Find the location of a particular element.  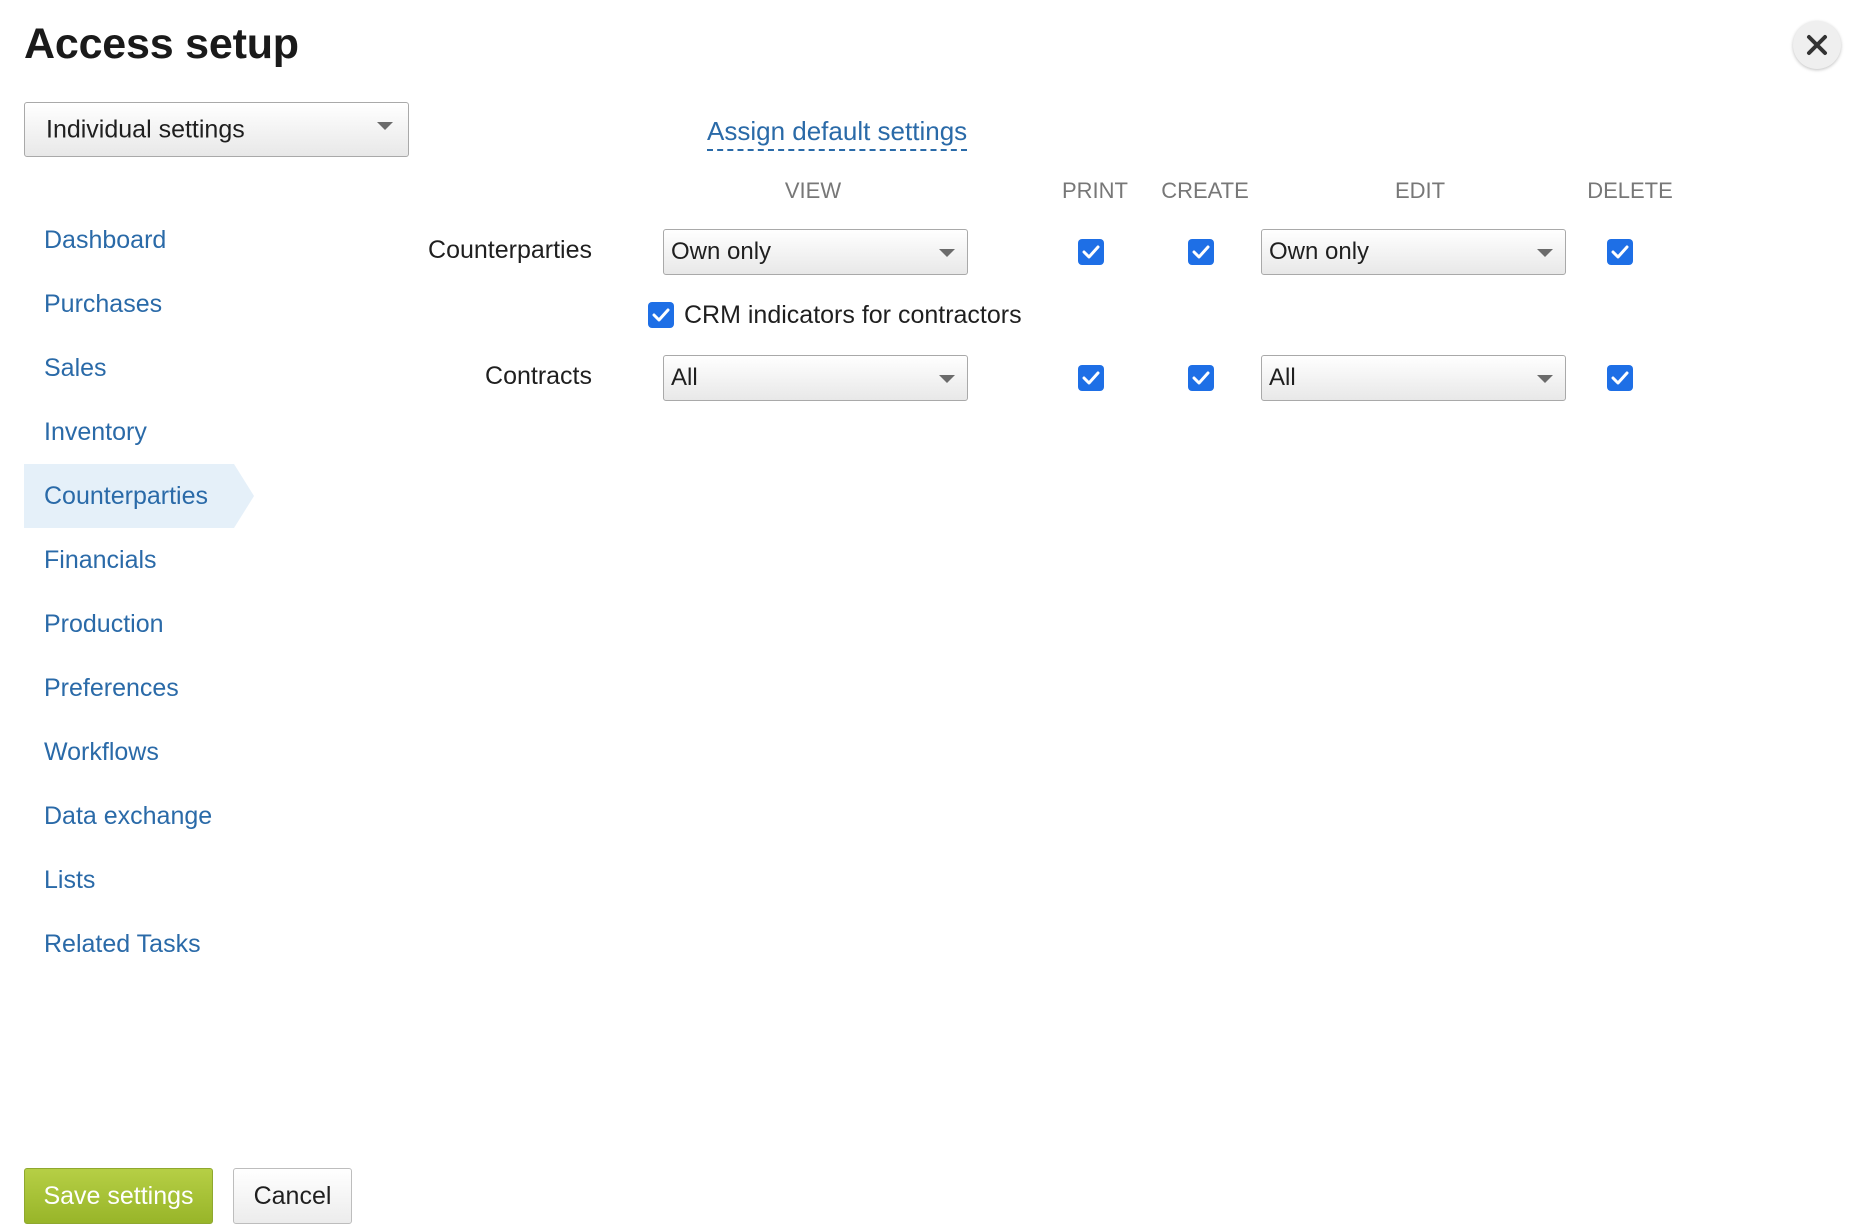

edit-select-value: Own only is located at coordinates (1319, 251).